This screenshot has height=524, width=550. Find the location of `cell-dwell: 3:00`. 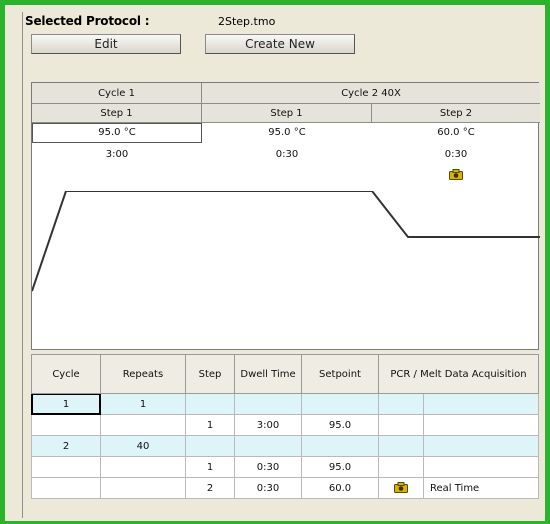

cell-dwell: 3:00 is located at coordinates (268, 425).